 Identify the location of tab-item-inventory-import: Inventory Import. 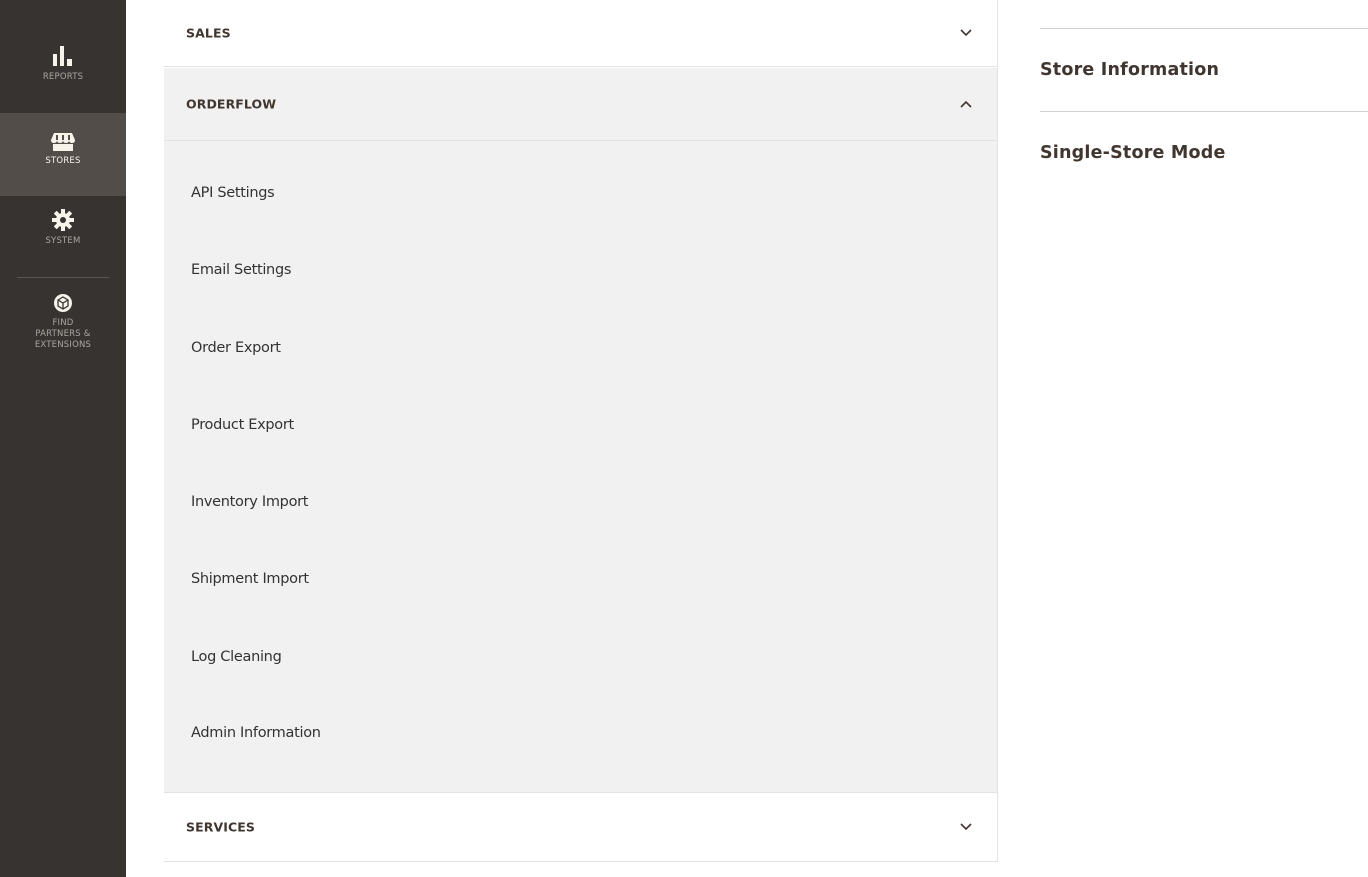
(250, 502).